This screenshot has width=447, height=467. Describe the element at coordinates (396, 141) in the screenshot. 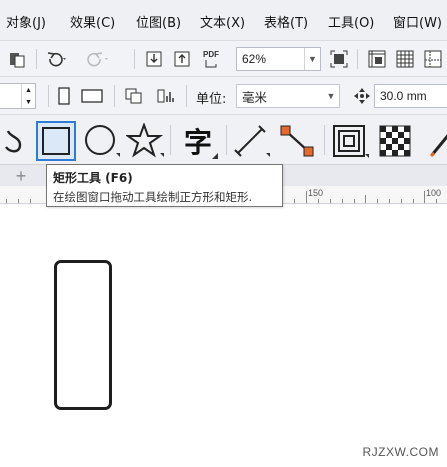

I see `transparency-tool-icon` at that location.